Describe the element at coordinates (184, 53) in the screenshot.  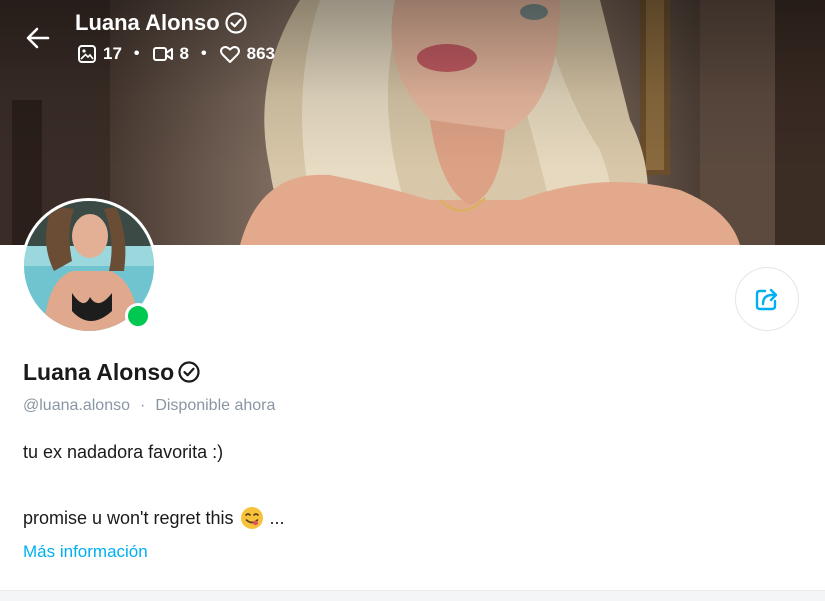
I see `videos-count: 8` at that location.